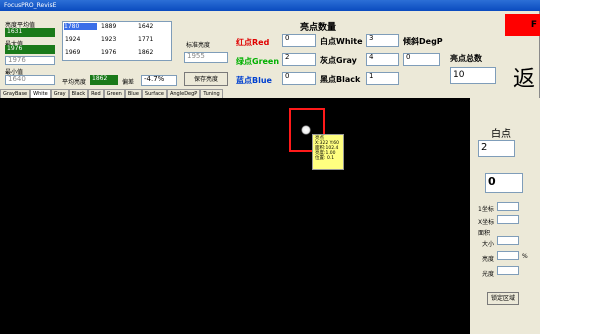 This screenshot has height=334, width=605. What do you see at coordinates (40, 93) in the screenshot?
I see `tab-white: White` at bounding box center [40, 93].